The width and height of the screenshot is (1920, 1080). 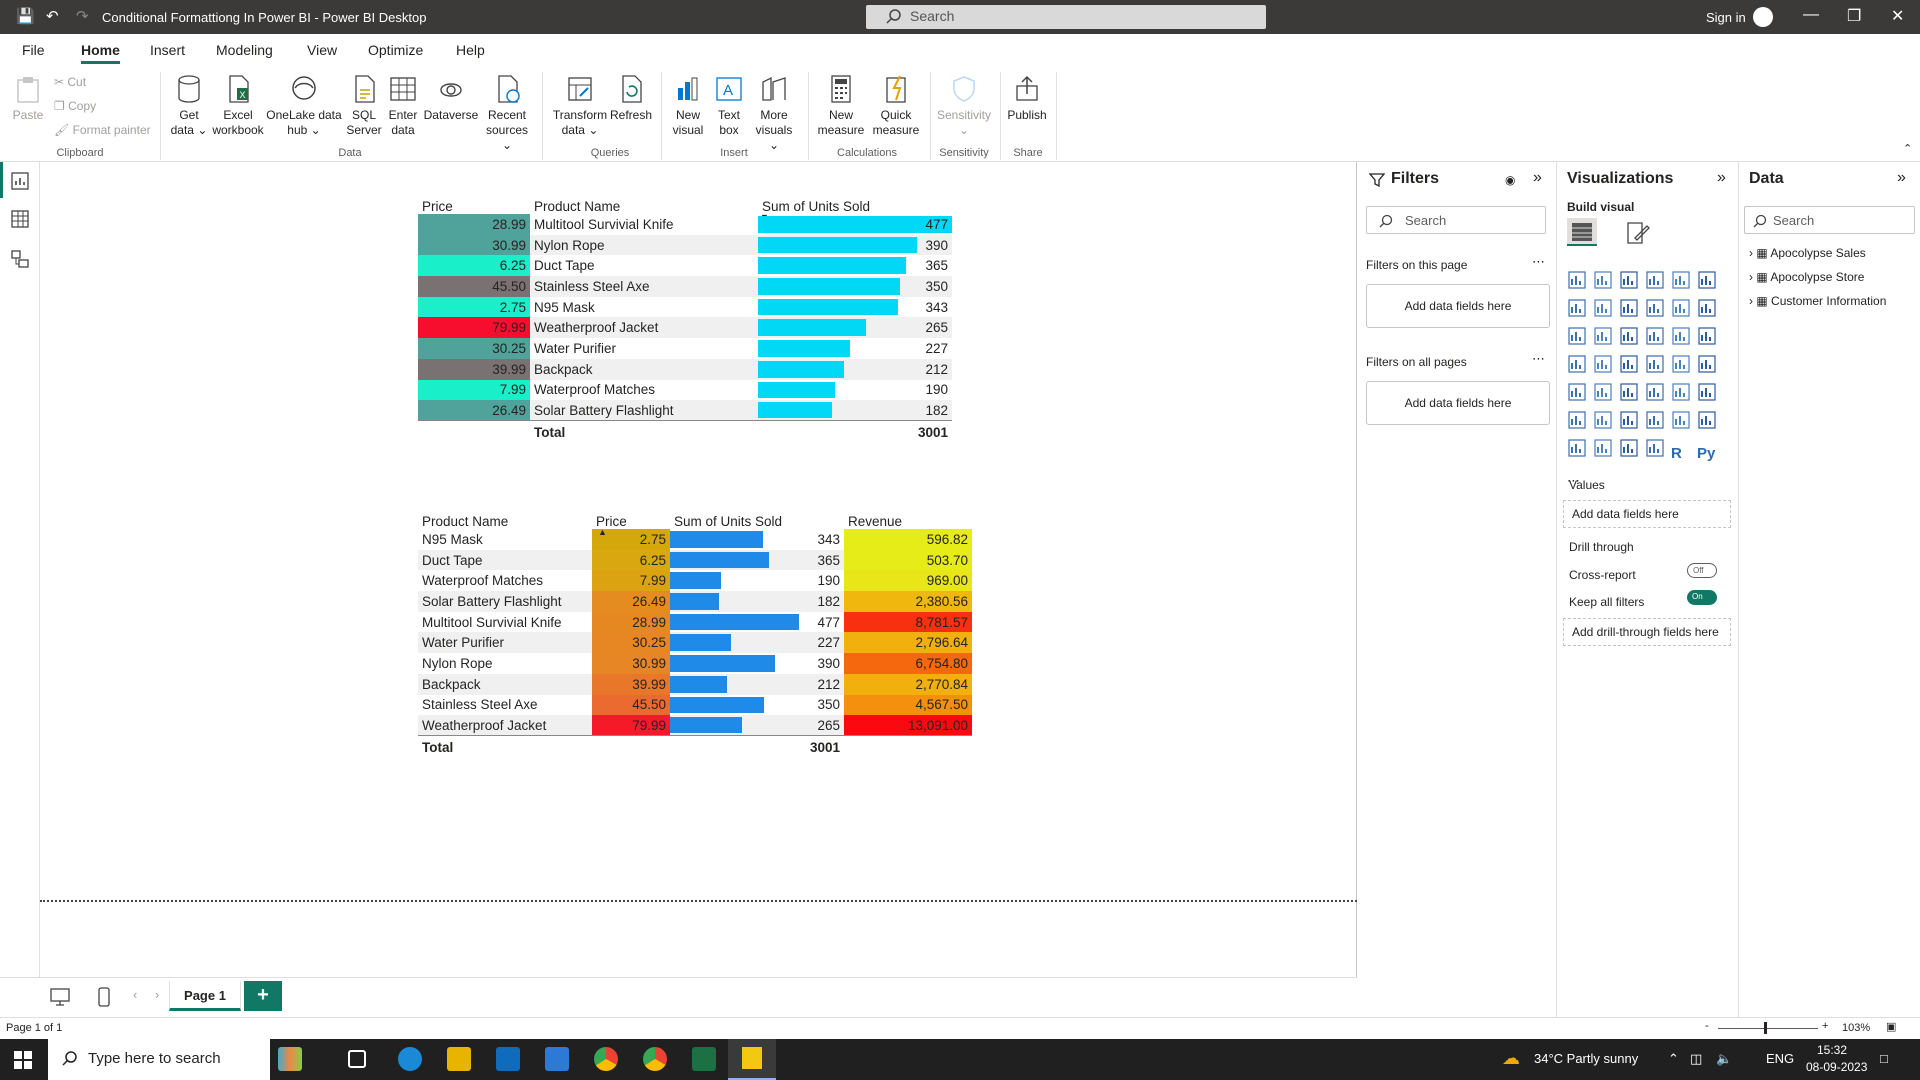 I want to click on values-drop-zone: Add data fields here, so click(x=1647, y=514).